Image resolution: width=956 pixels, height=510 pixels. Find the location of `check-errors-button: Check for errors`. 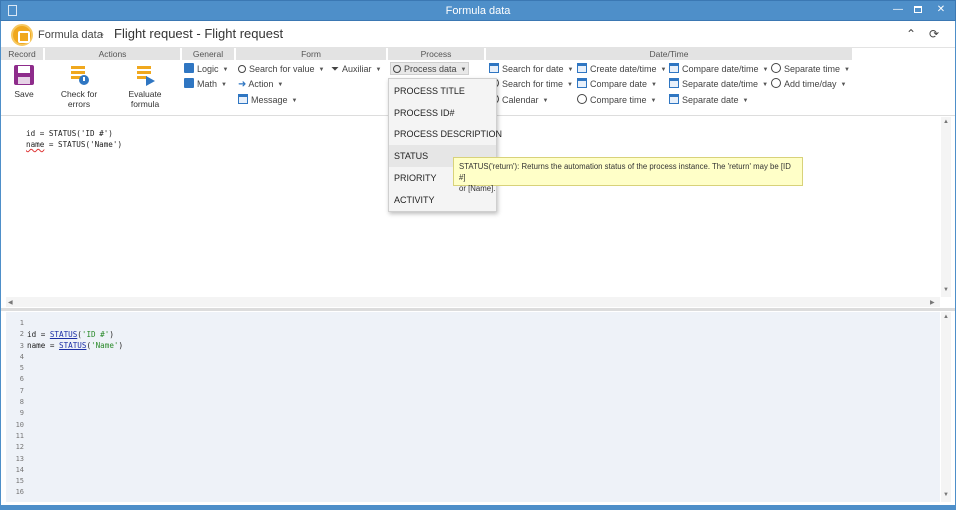

check-errors-button: Check for errors is located at coordinates (79, 86).